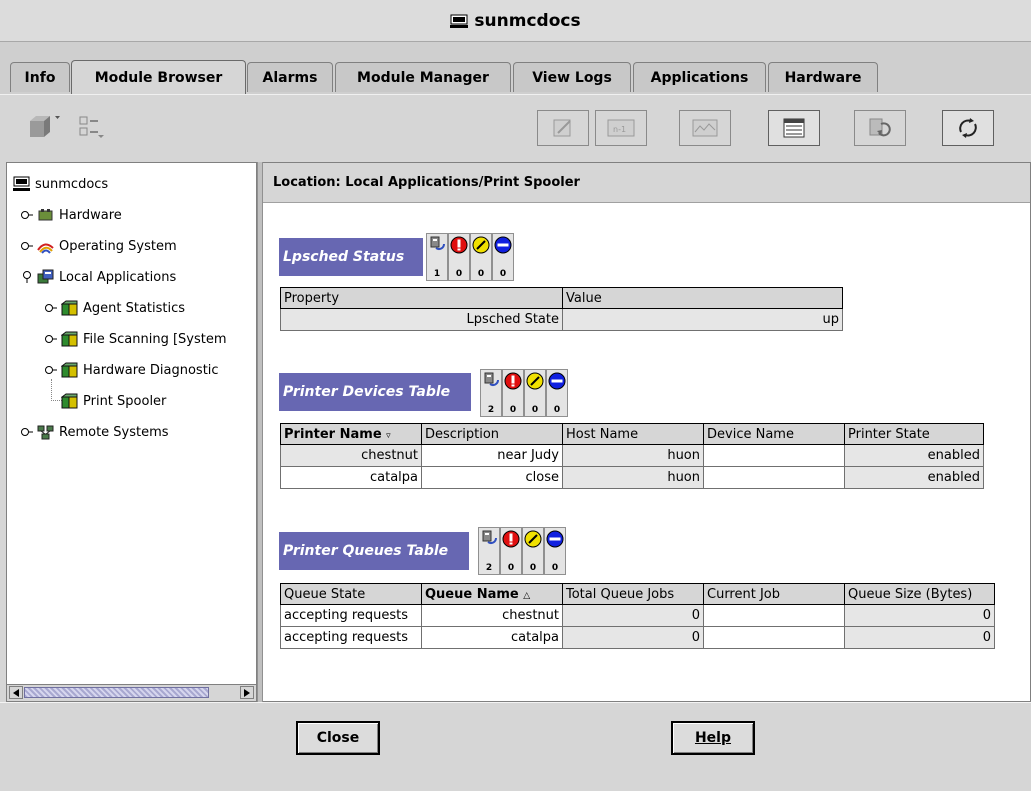 The height and width of the screenshot is (791, 1031). Describe the element at coordinates (637, 637) in the screenshot. I see `table-row: accepting requests catalpa 0 0` at that location.